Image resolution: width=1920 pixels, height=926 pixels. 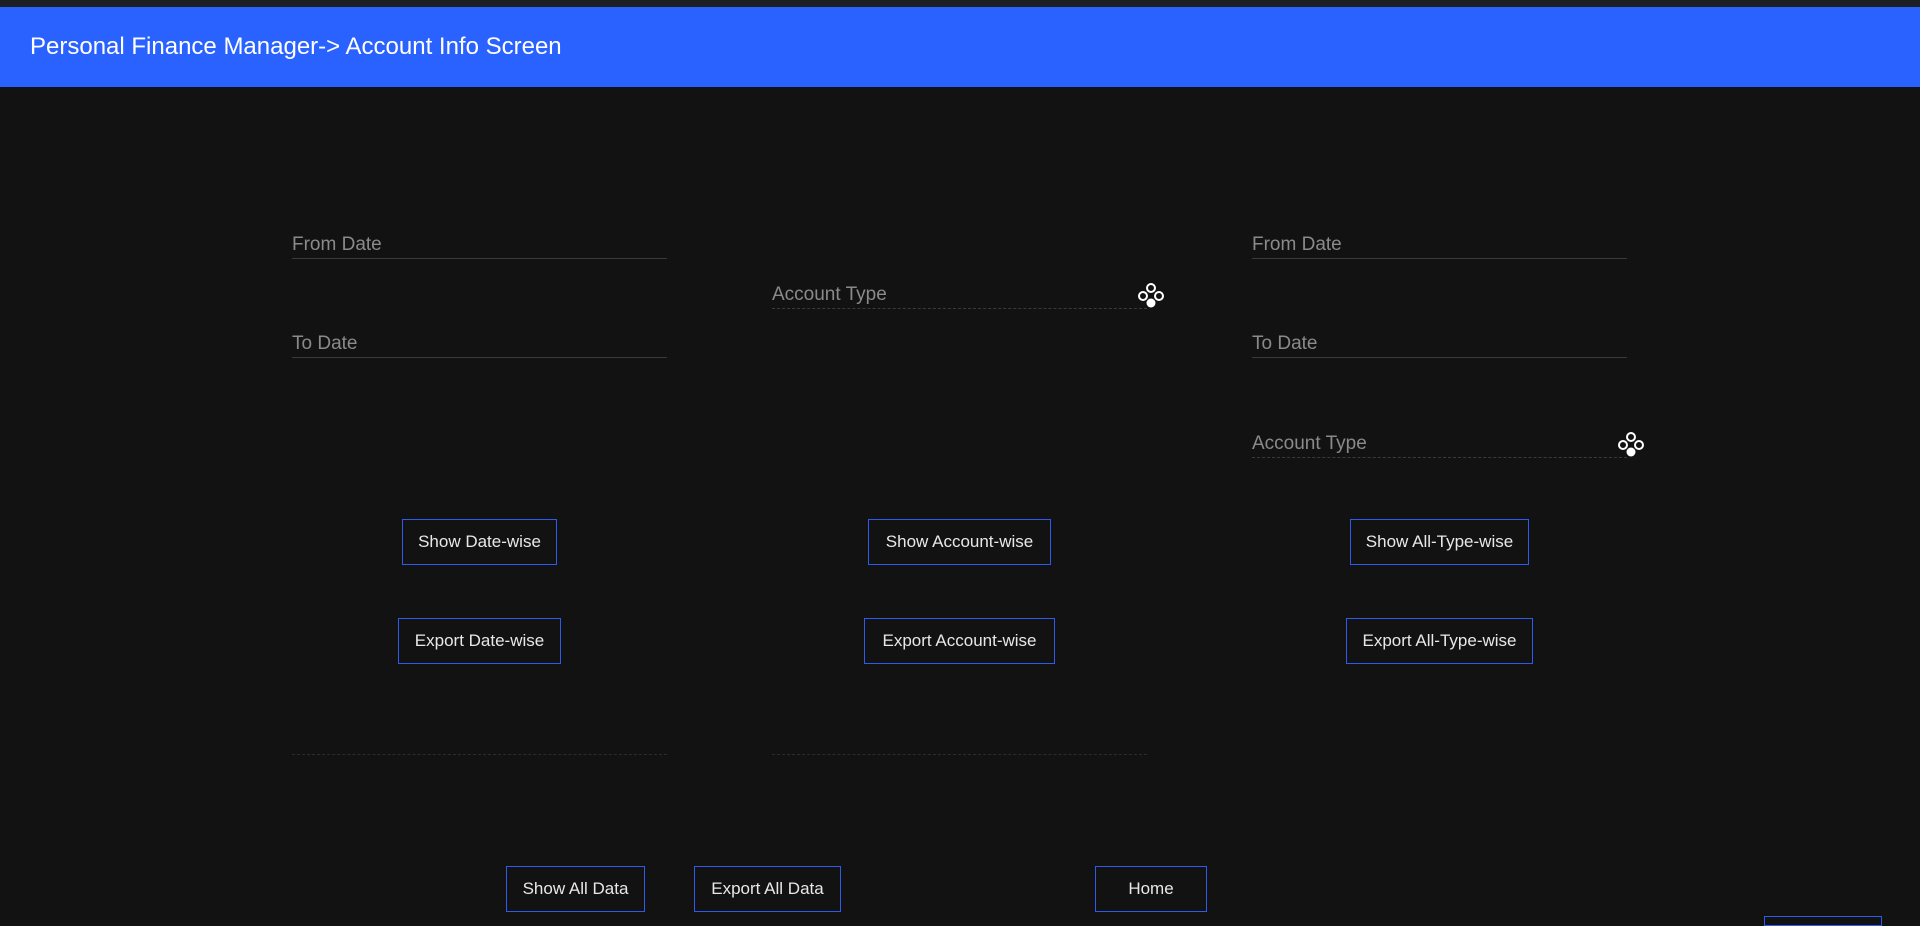 What do you see at coordinates (1151, 295) in the screenshot?
I see `dropdown-icon` at bounding box center [1151, 295].